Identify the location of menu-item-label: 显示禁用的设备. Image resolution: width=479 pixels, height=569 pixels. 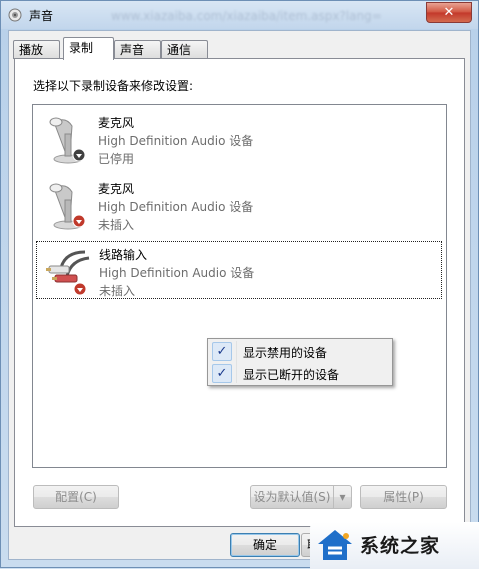
(285, 353).